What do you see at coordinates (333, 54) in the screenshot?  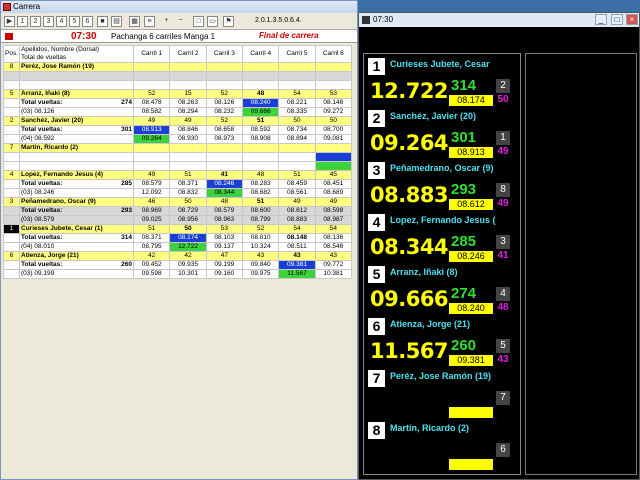 I see `header-lane-6: Carril 6` at bounding box center [333, 54].